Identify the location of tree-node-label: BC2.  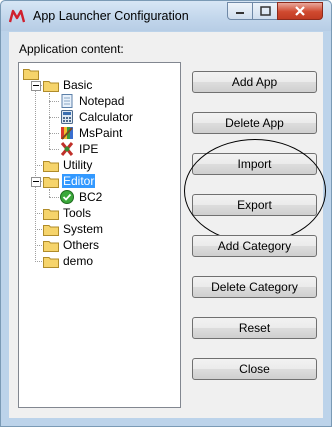
(91, 197).